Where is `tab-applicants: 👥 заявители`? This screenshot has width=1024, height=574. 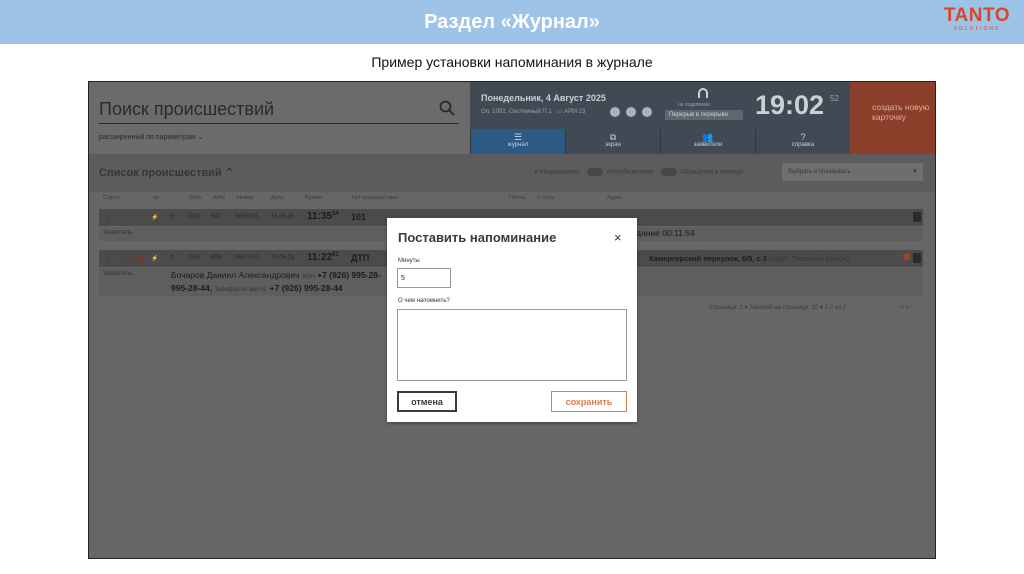
tab-applicants: 👥 заявители is located at coordinates (707, 141).